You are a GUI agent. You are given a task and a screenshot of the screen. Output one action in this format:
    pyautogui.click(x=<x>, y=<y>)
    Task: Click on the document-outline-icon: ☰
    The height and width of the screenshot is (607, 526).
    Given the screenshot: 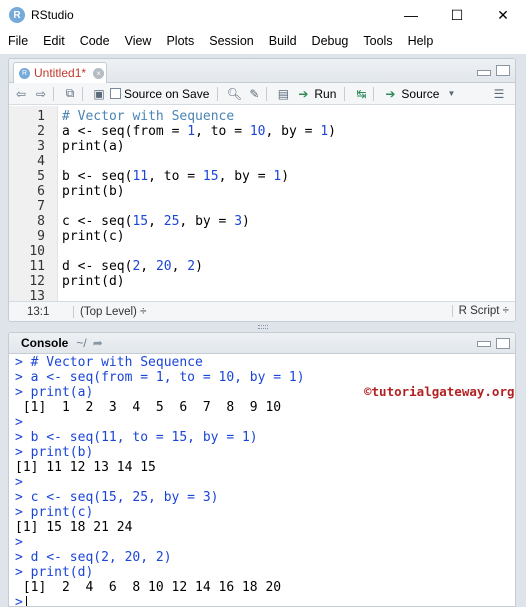 What is the action you would take?
    pyautogui.click(x=499, y=94)
    